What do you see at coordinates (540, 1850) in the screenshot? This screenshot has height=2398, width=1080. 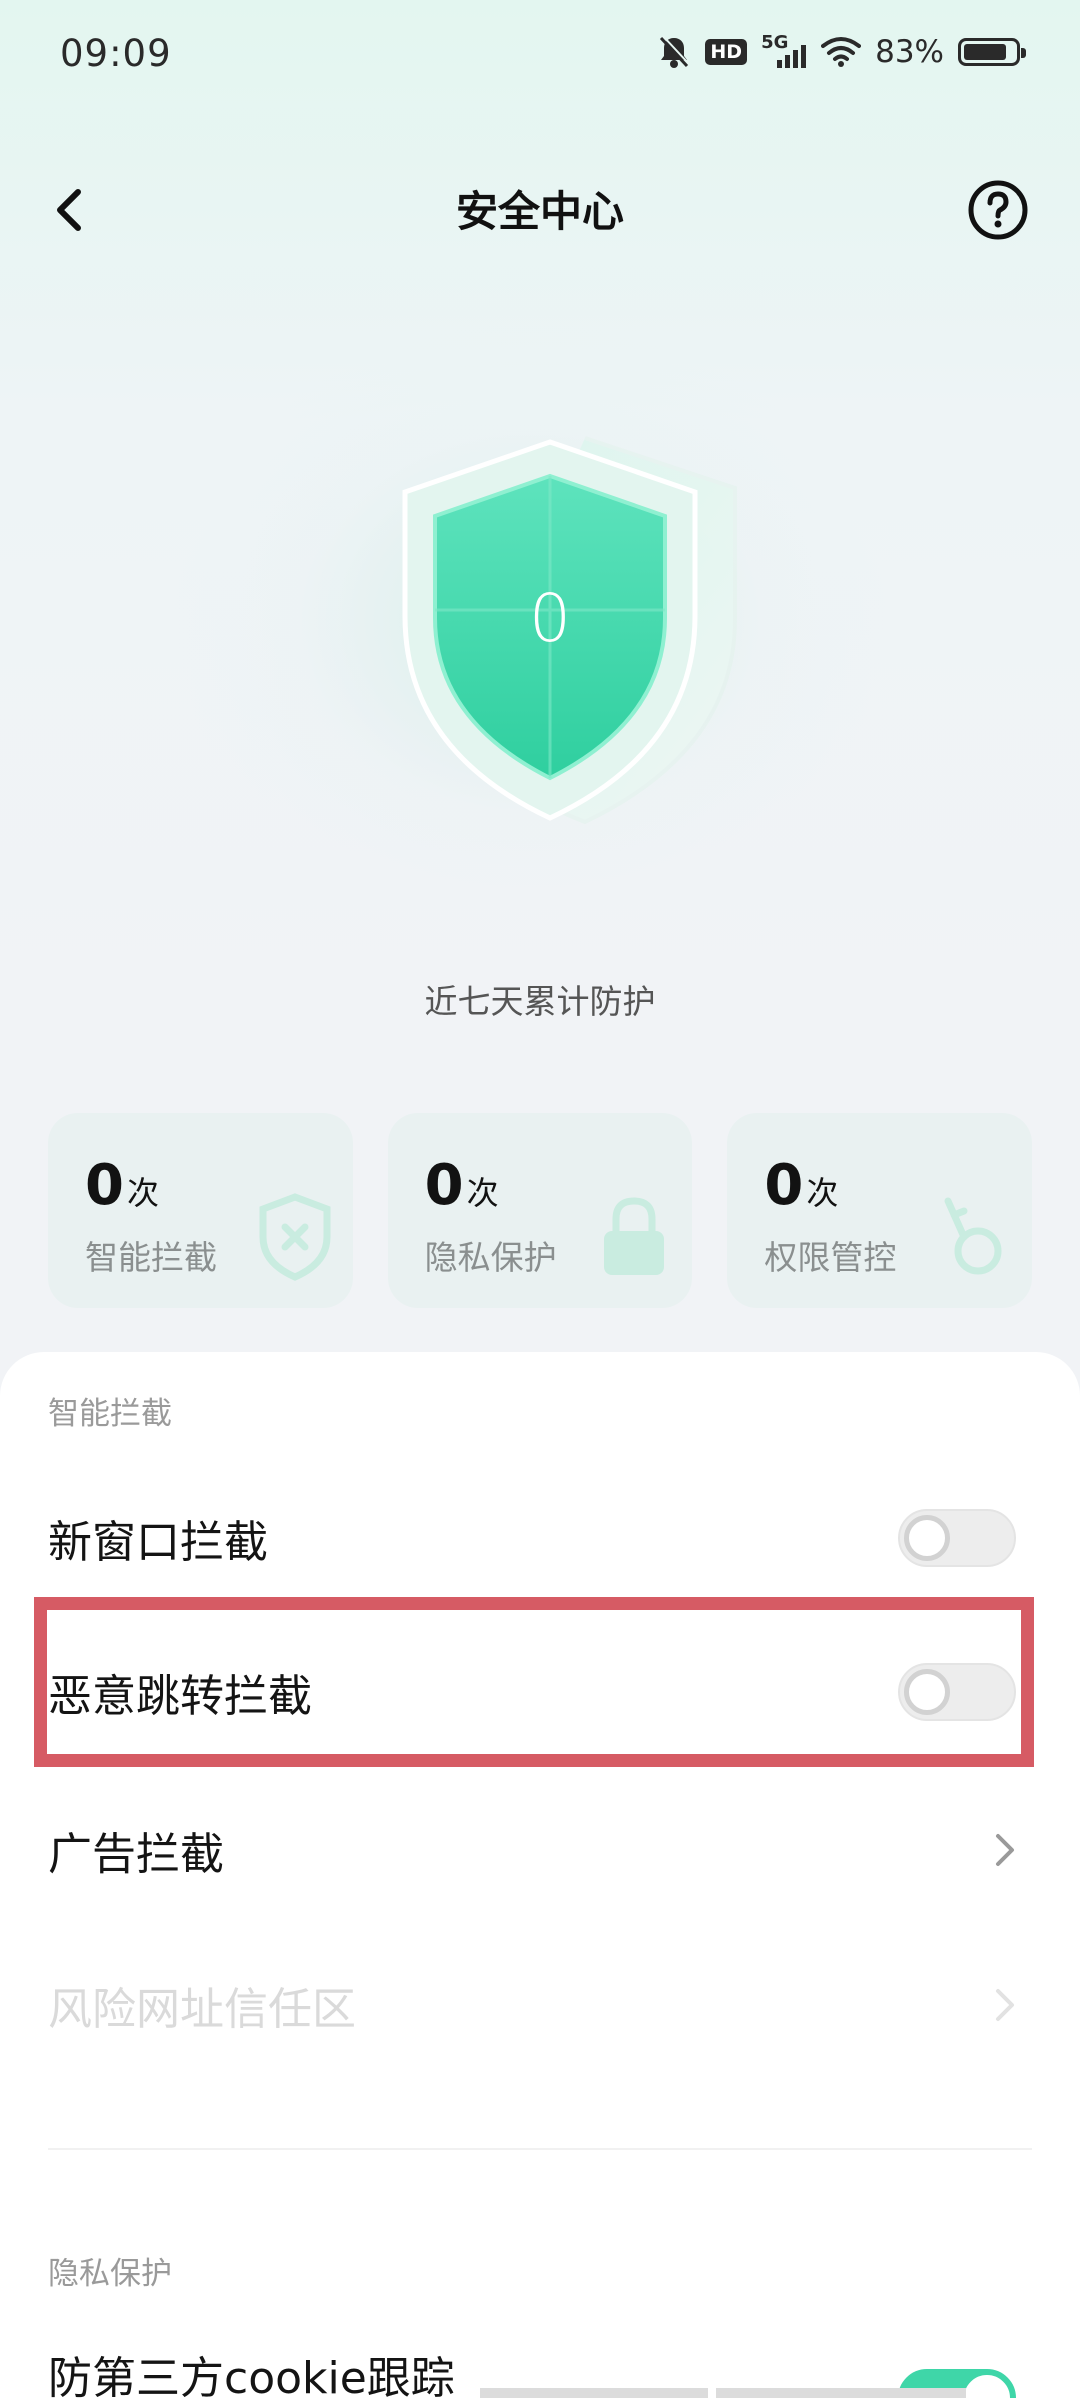 I see `row-ad-block: 广告拦截` at bounding box center [540, 1850].